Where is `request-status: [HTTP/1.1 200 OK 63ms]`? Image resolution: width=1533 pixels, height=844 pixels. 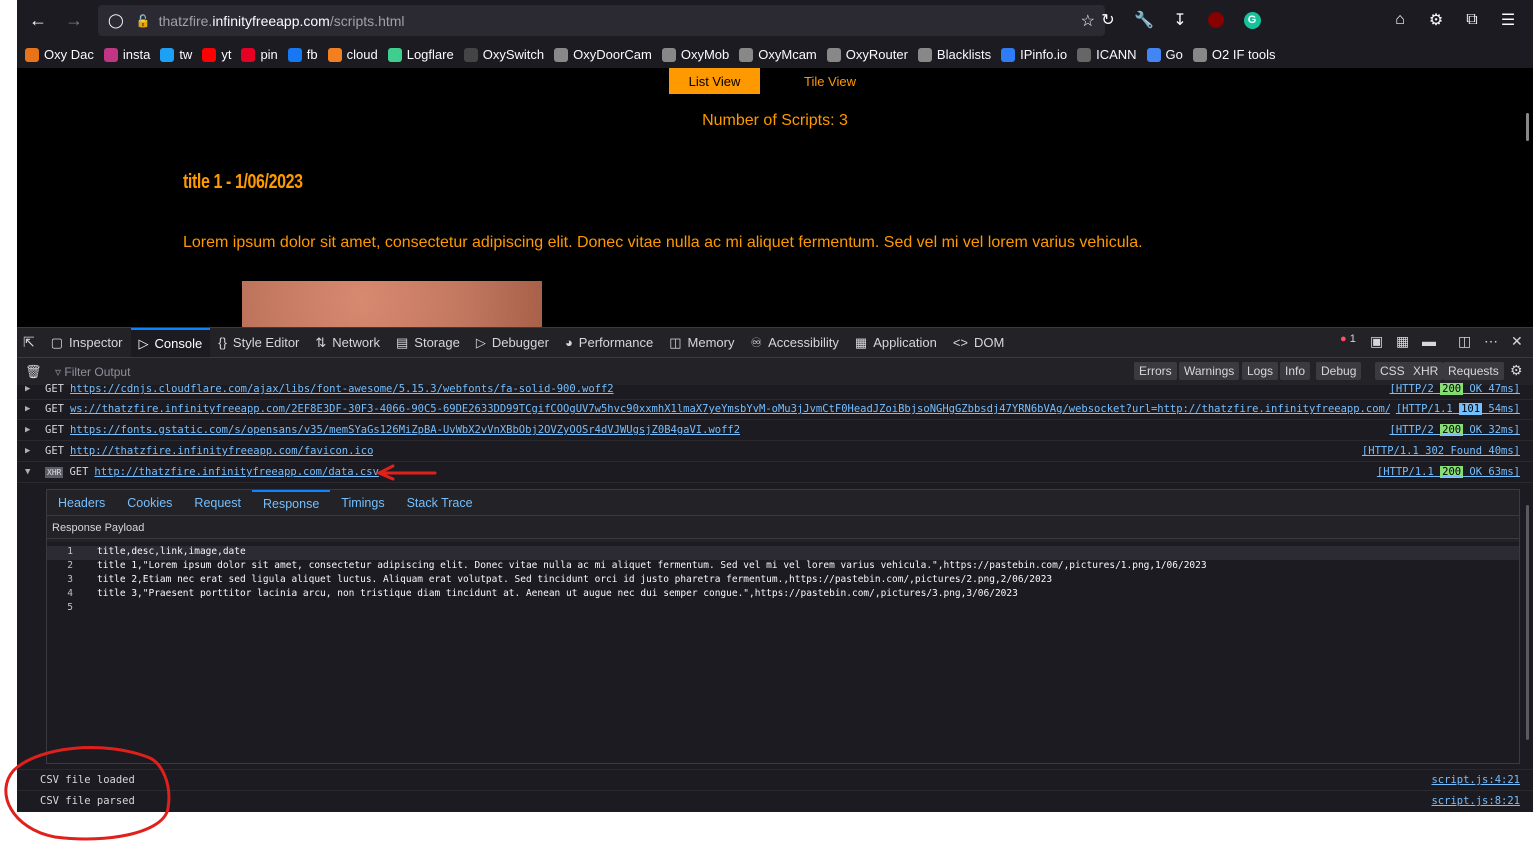 request-status: [HTTP/1.1 200 OK 63ms] is located at coordinates (1448, 472).